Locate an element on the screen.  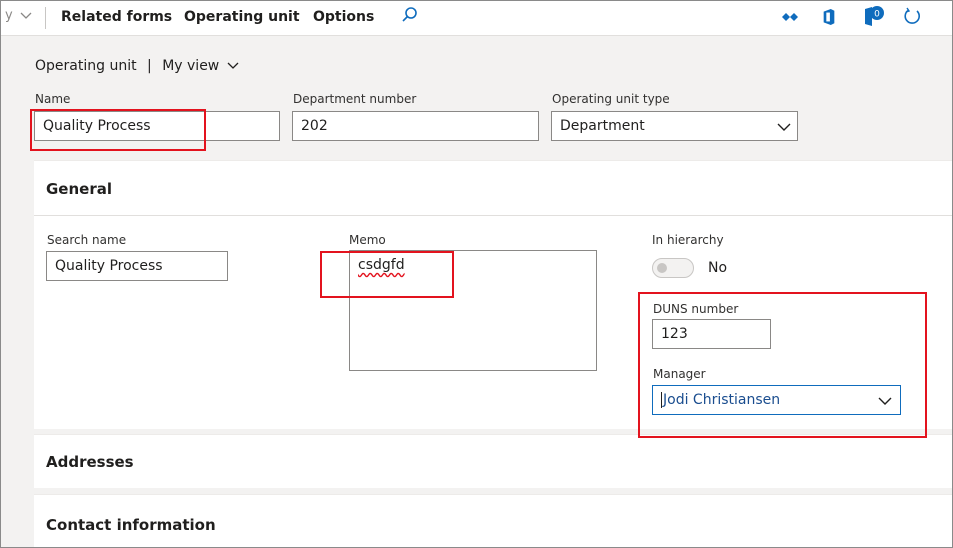
operating-unit-type-label: Operating unit type is located at coordinates (611, 99).